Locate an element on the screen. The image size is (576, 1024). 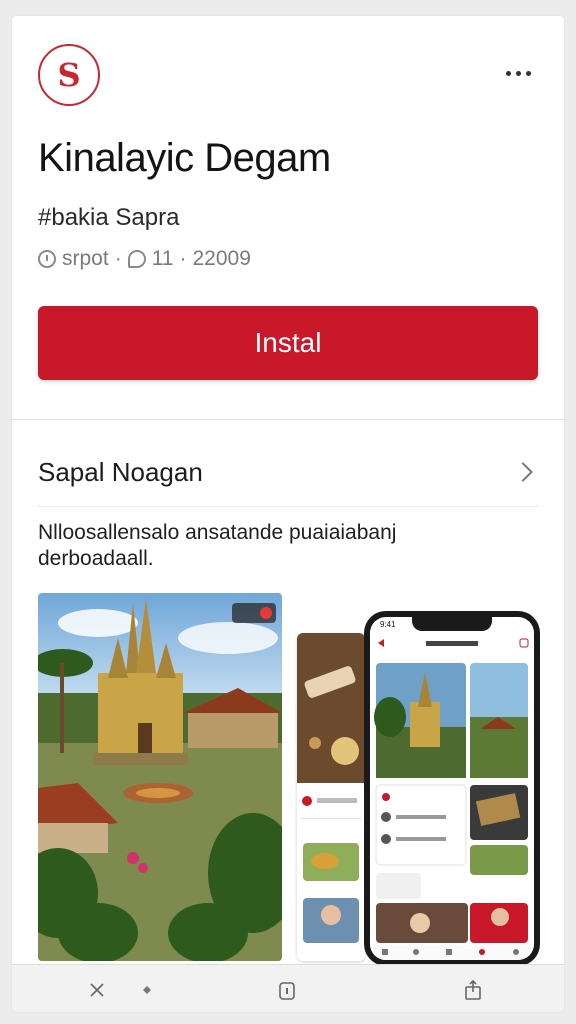
phone-screen: 9:41 is located at coordinates (452, 788).